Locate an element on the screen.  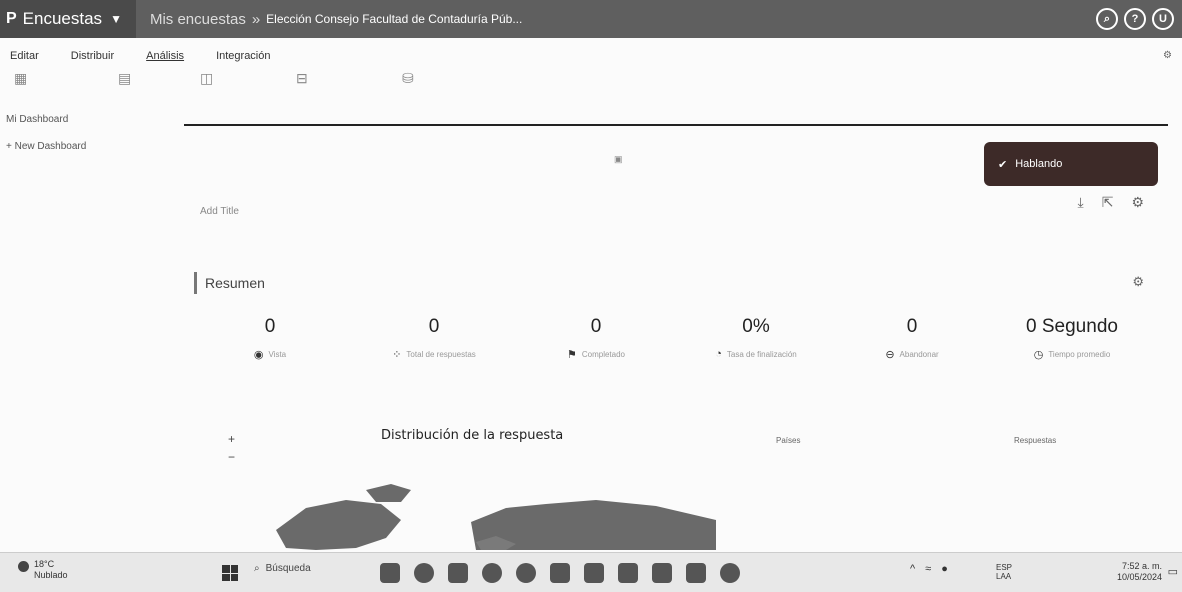
sidebar: Mi Dashboard + New Dashboard is located at coordinates (85, 330).